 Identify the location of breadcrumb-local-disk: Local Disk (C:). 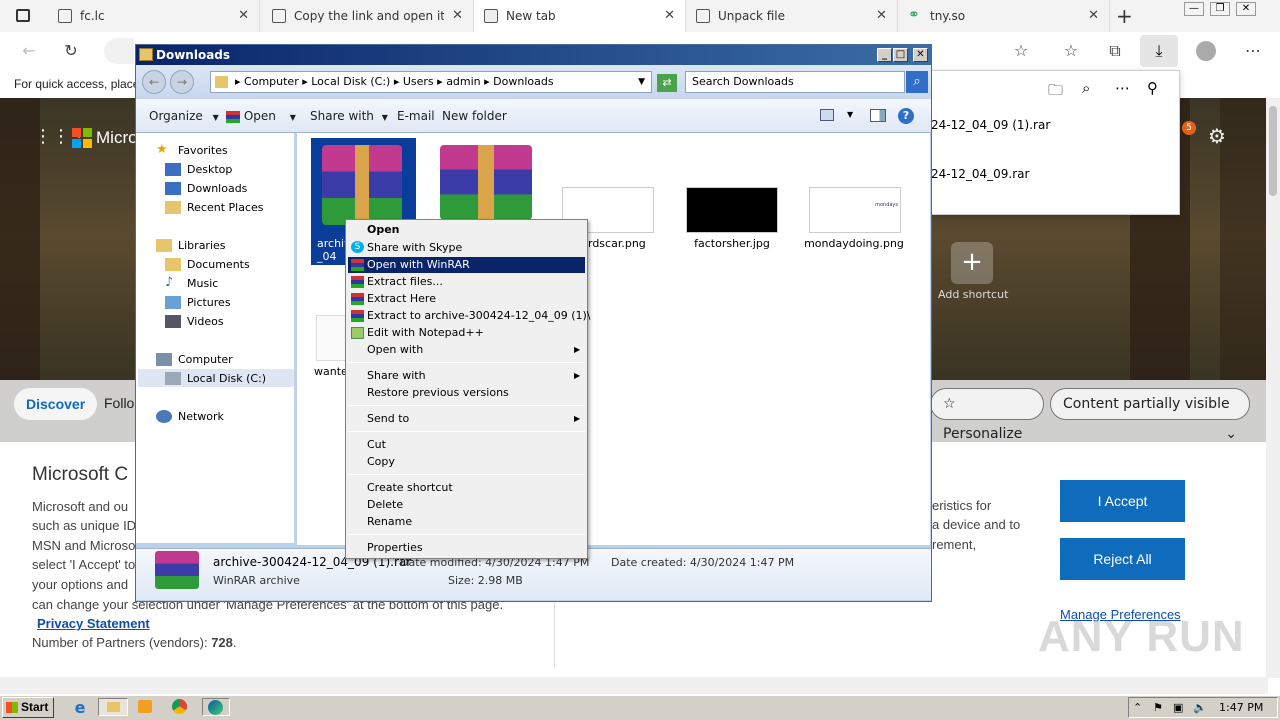
(350, 81).